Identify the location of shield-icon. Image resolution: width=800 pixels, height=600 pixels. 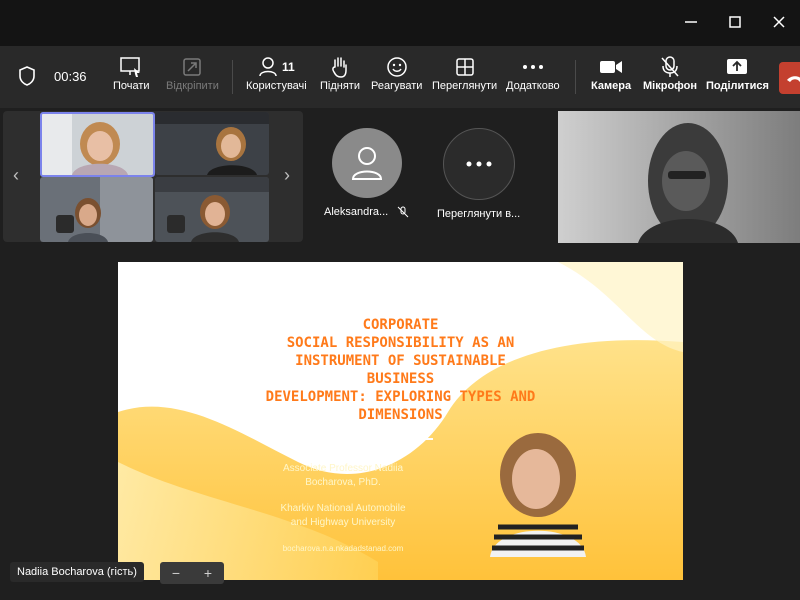
(27, 78).